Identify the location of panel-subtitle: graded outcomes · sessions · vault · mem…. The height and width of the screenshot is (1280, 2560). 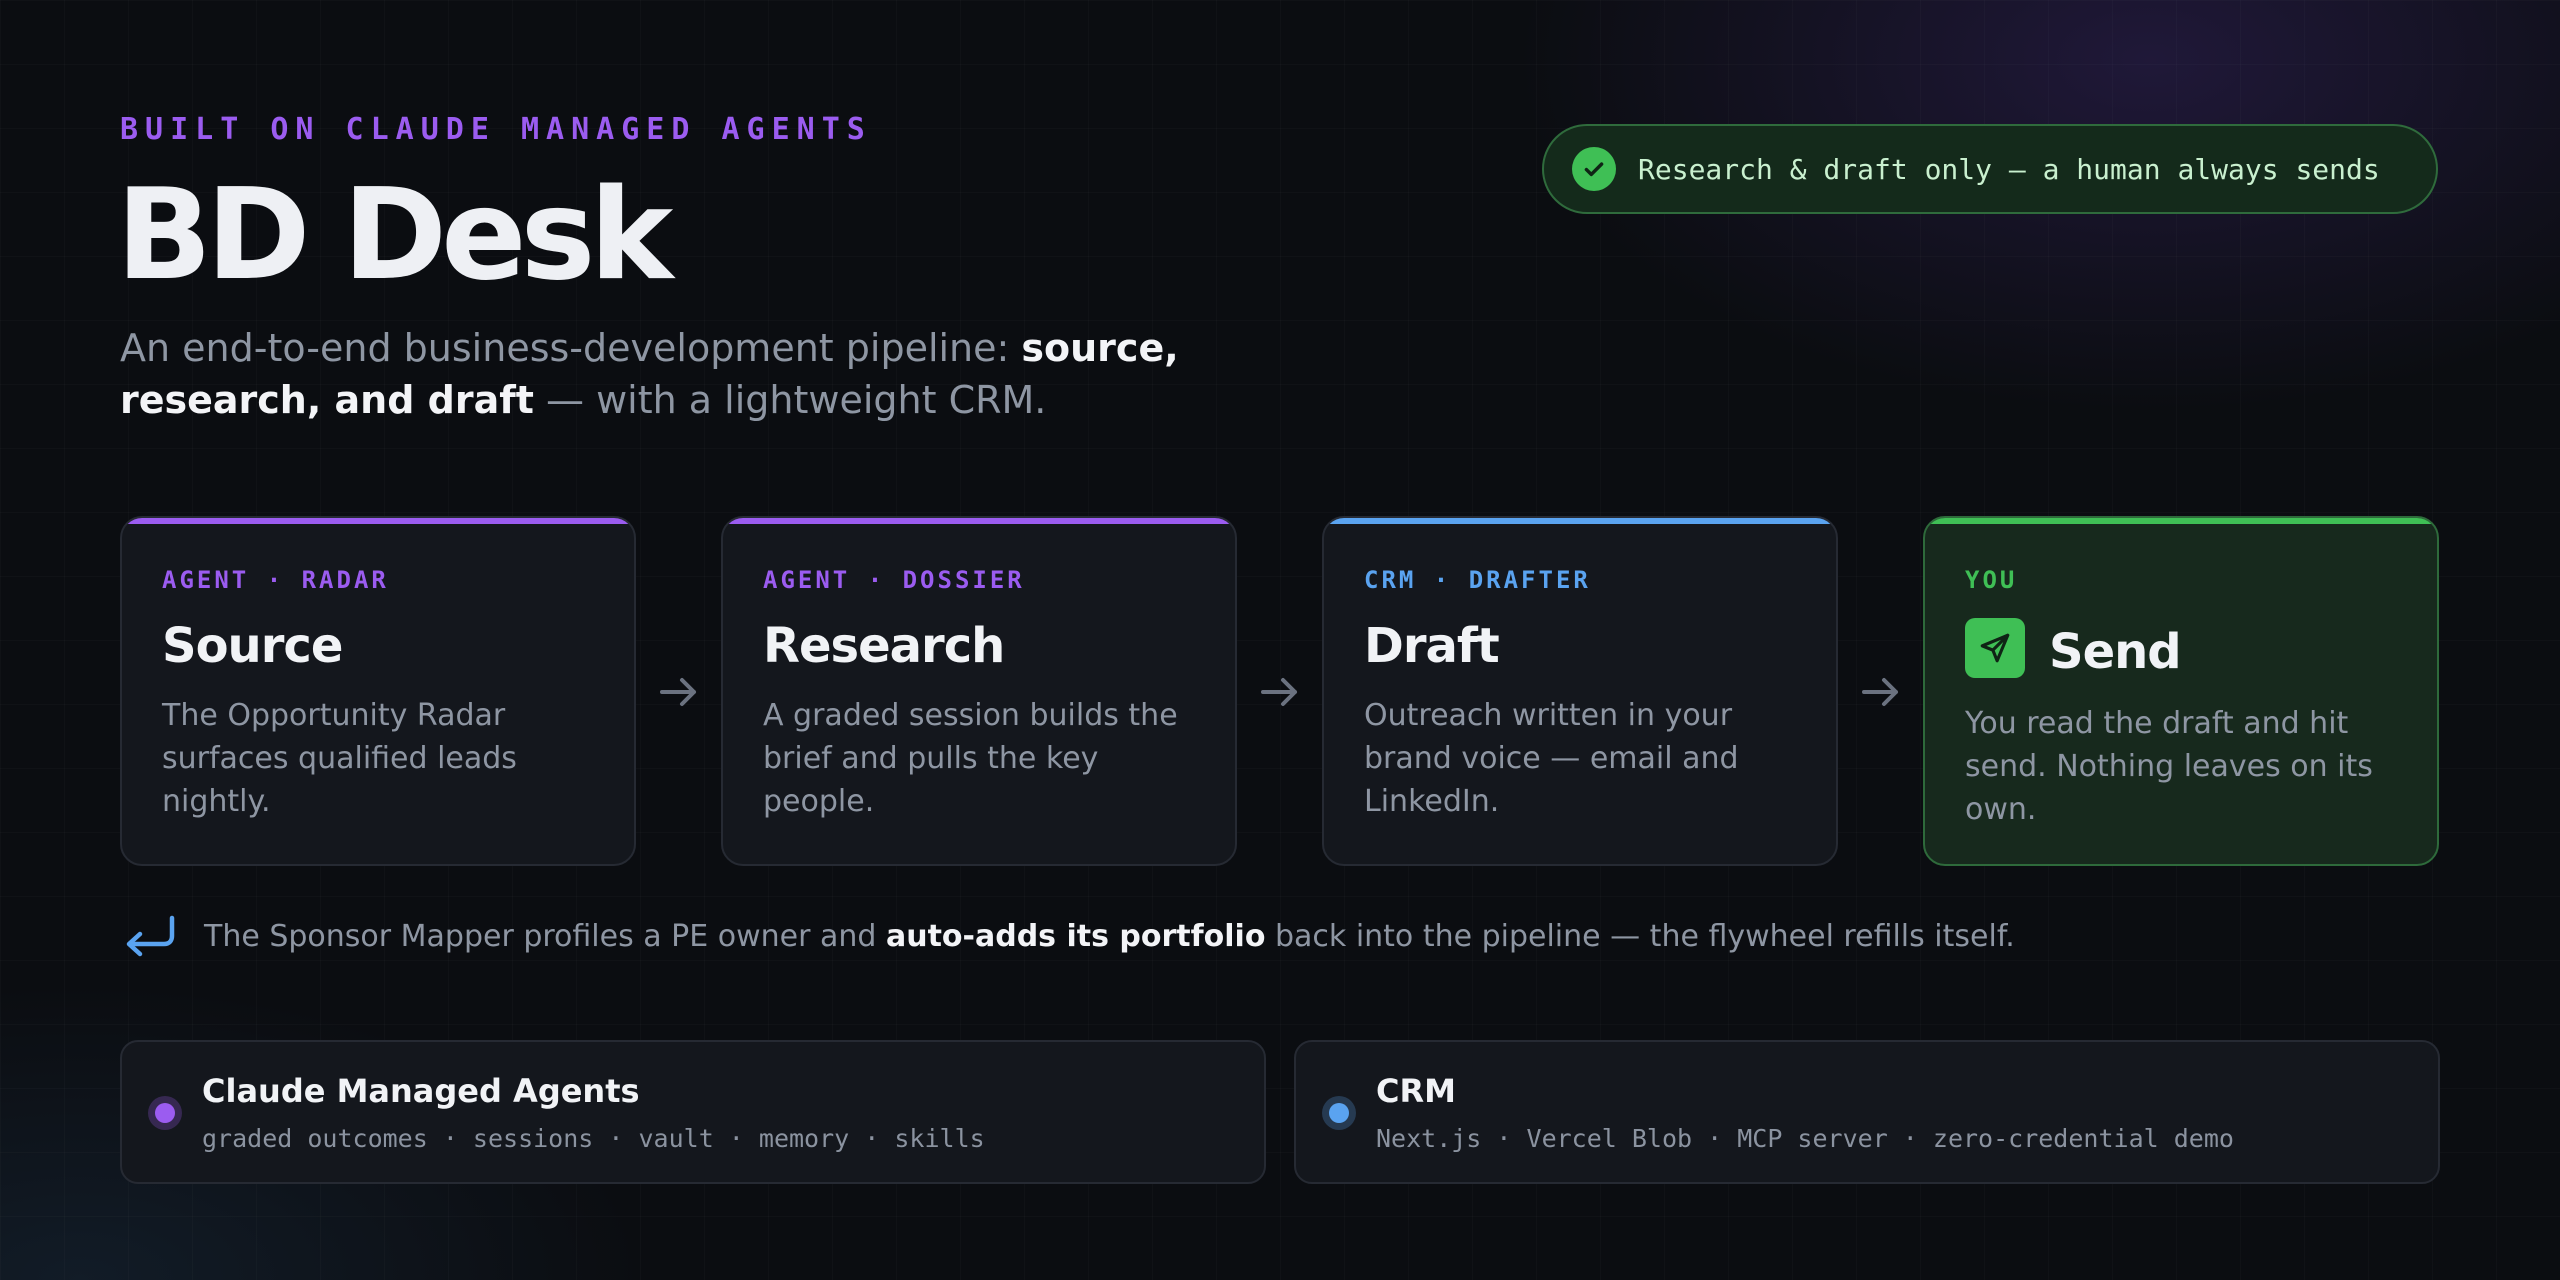
(593, 1138).